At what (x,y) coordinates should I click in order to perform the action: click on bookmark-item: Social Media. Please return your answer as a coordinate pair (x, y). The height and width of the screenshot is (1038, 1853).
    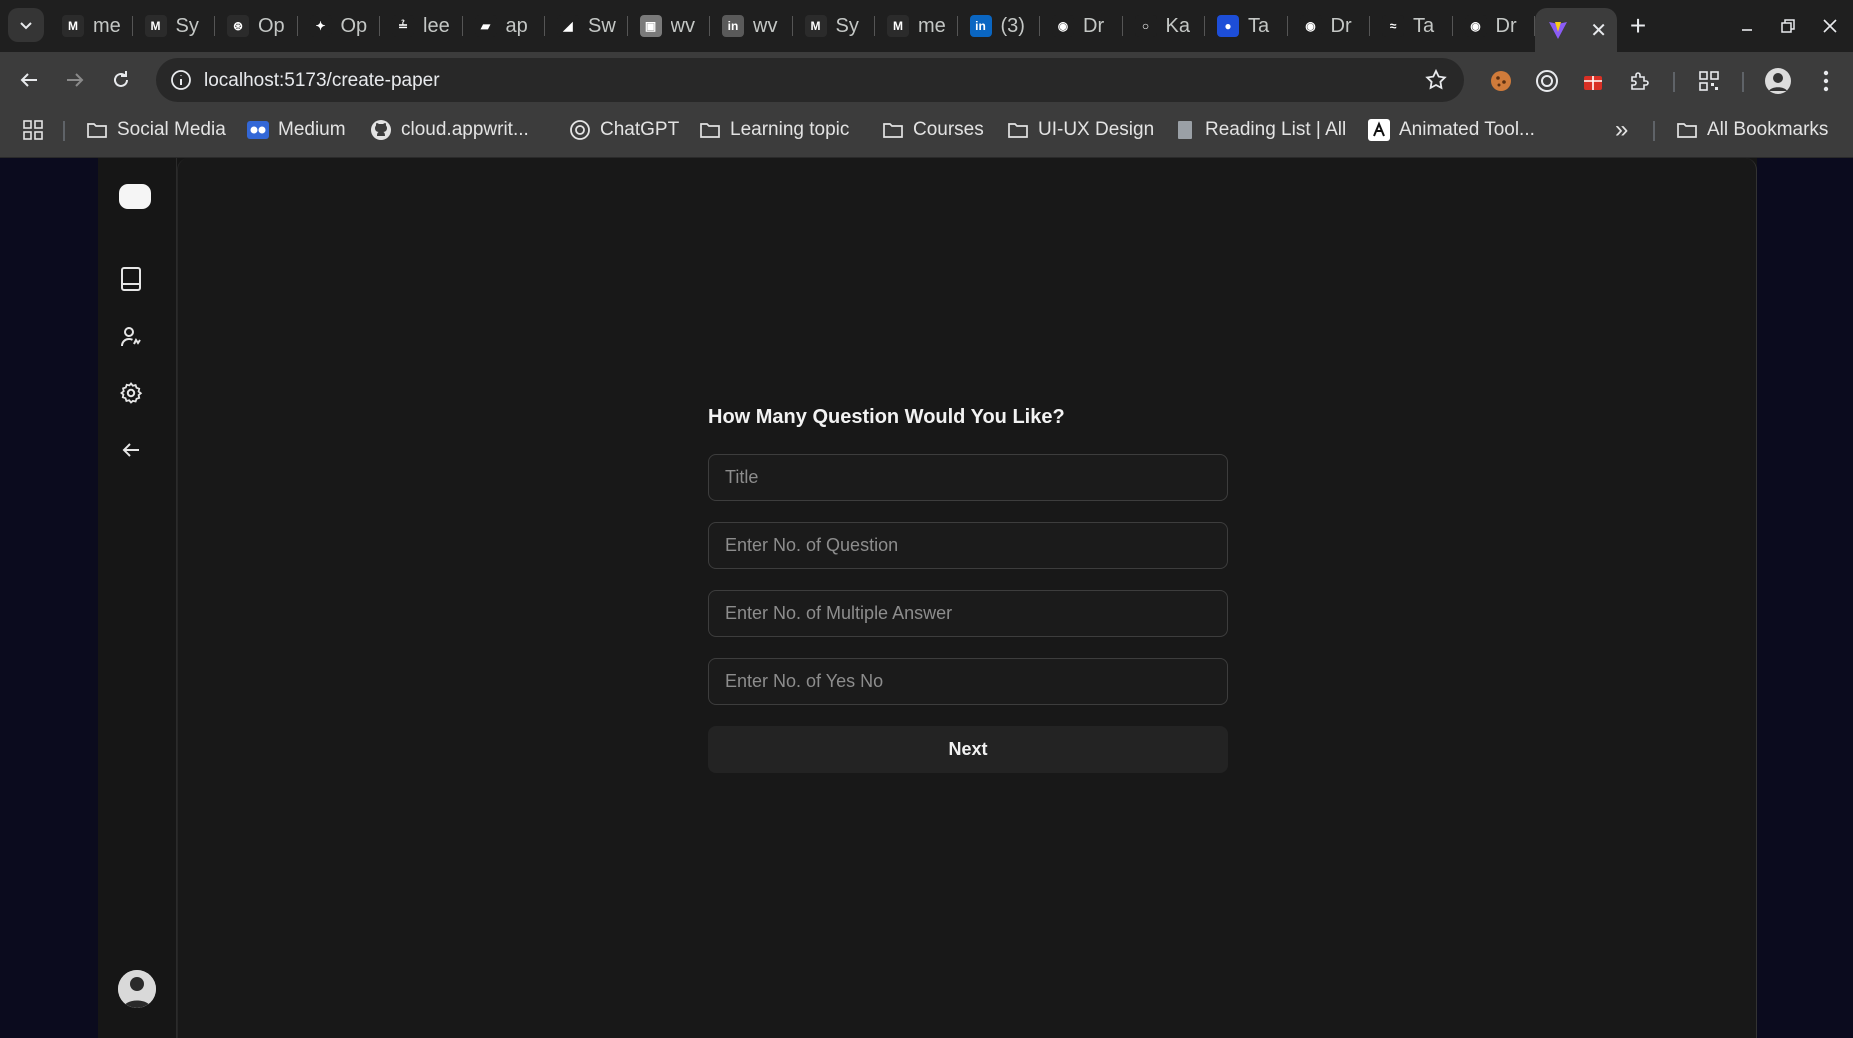
    Looking at the image, I should click on (156, 130).